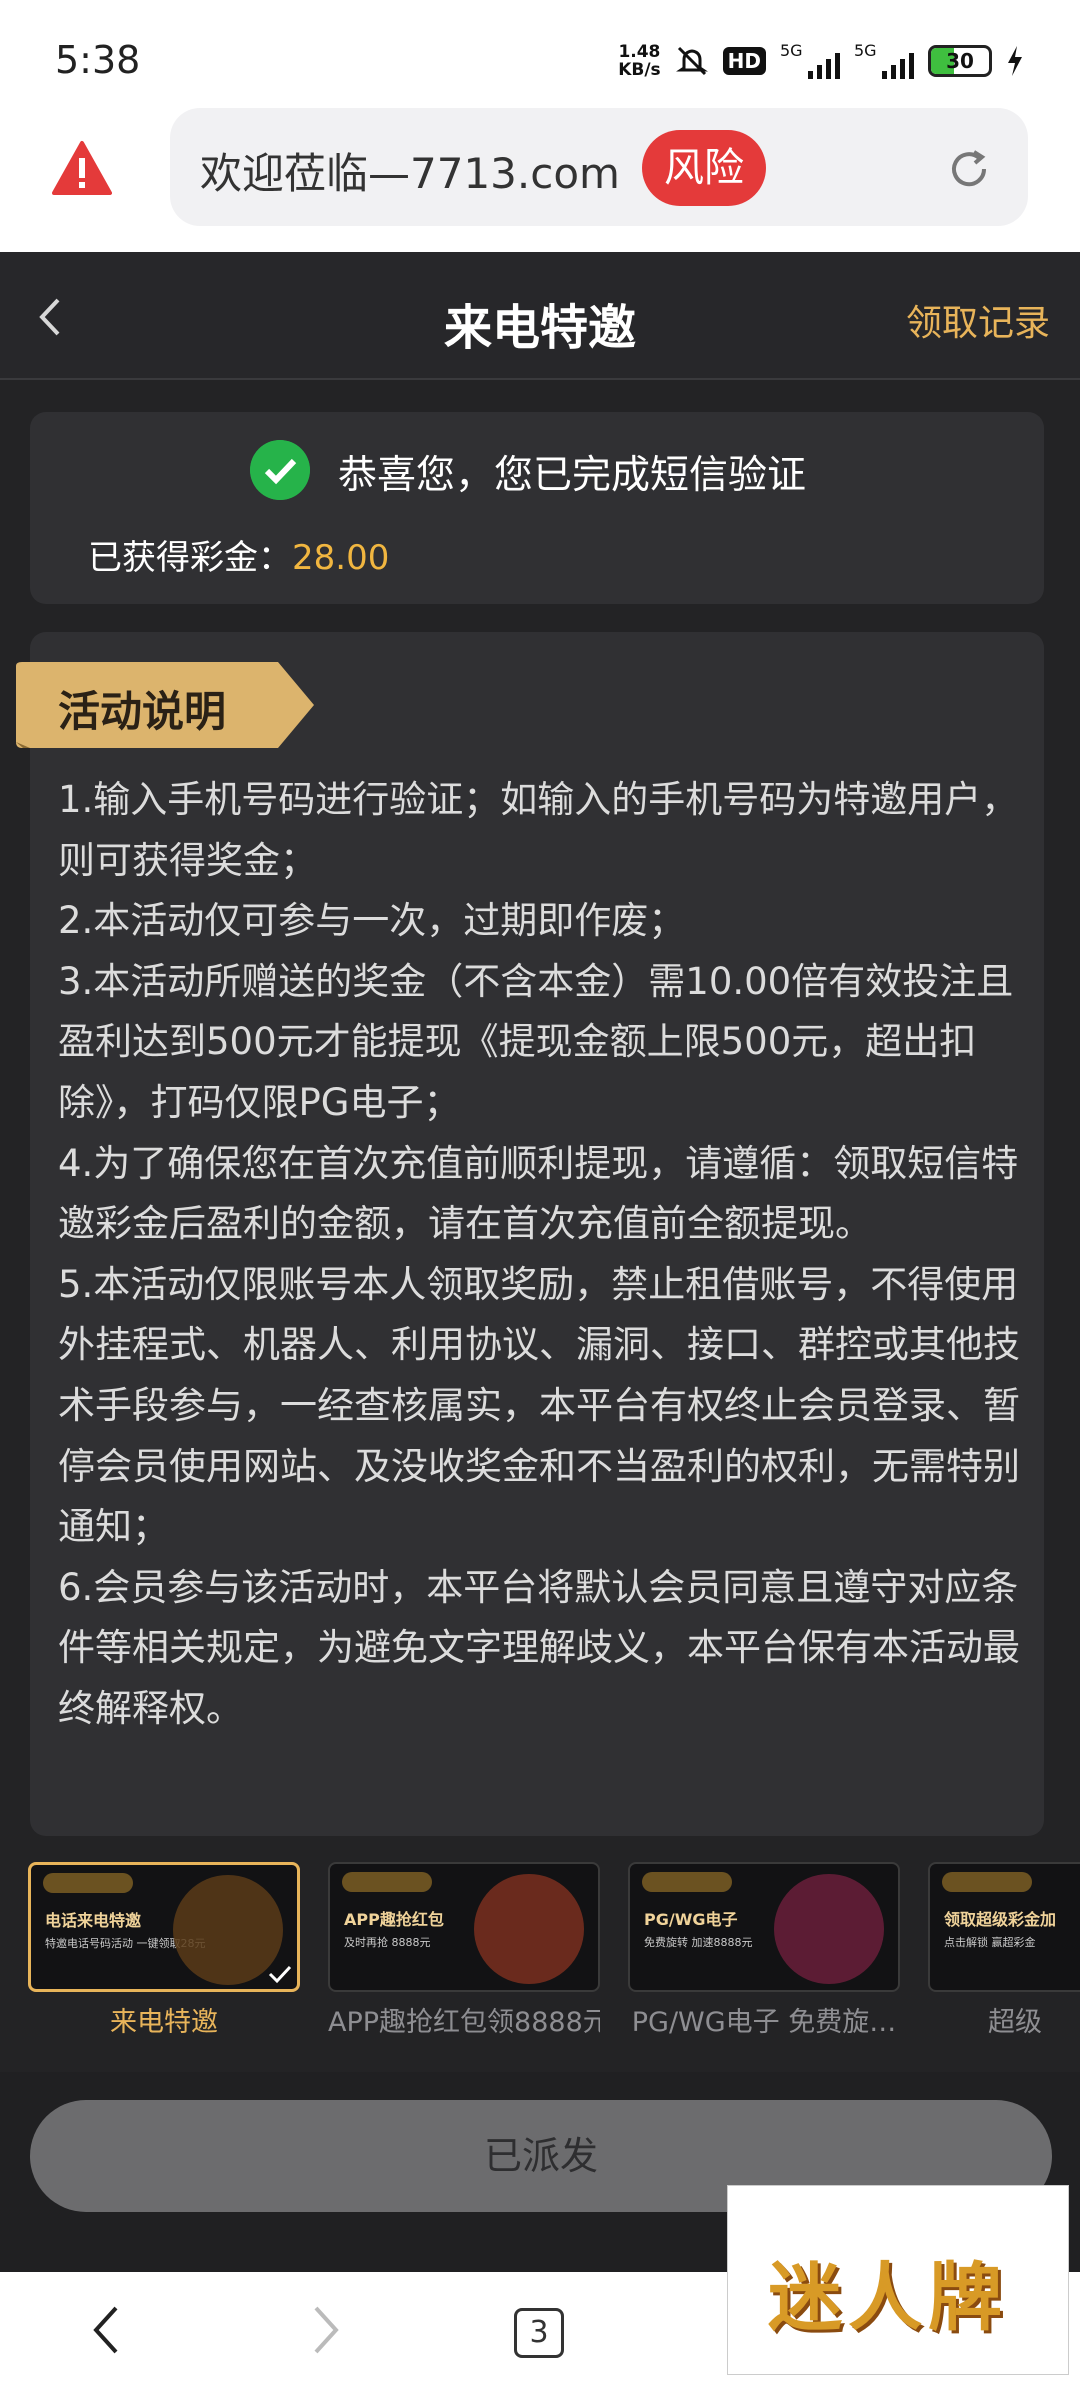  I want to click on status-icons: 1.48 KB/s HD 5G 5G 30, so click(821, 61).